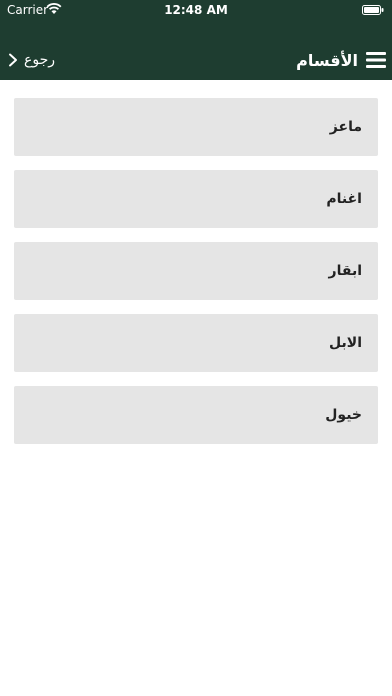  I want to click on category-label: ماعز, so click(345, 127).